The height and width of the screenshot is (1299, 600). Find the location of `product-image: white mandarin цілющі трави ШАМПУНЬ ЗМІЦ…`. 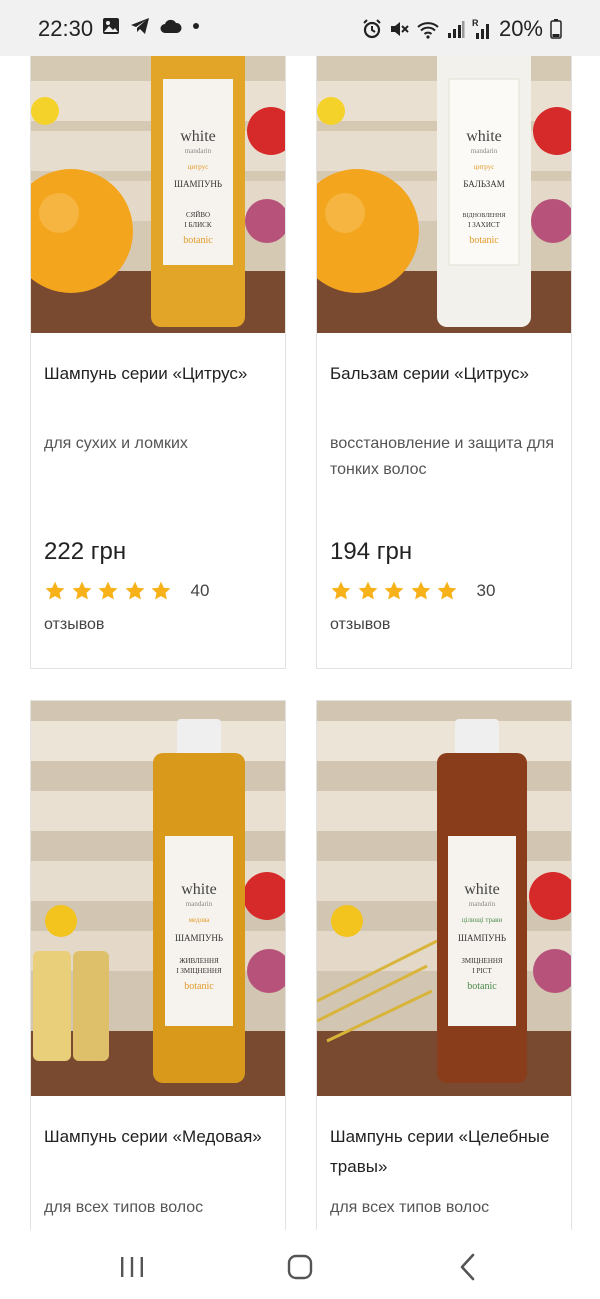

product-image: white mandarin цілющі трави ШАМПУНЬ ЗМІЦ… is located at coordinates (444, 898).